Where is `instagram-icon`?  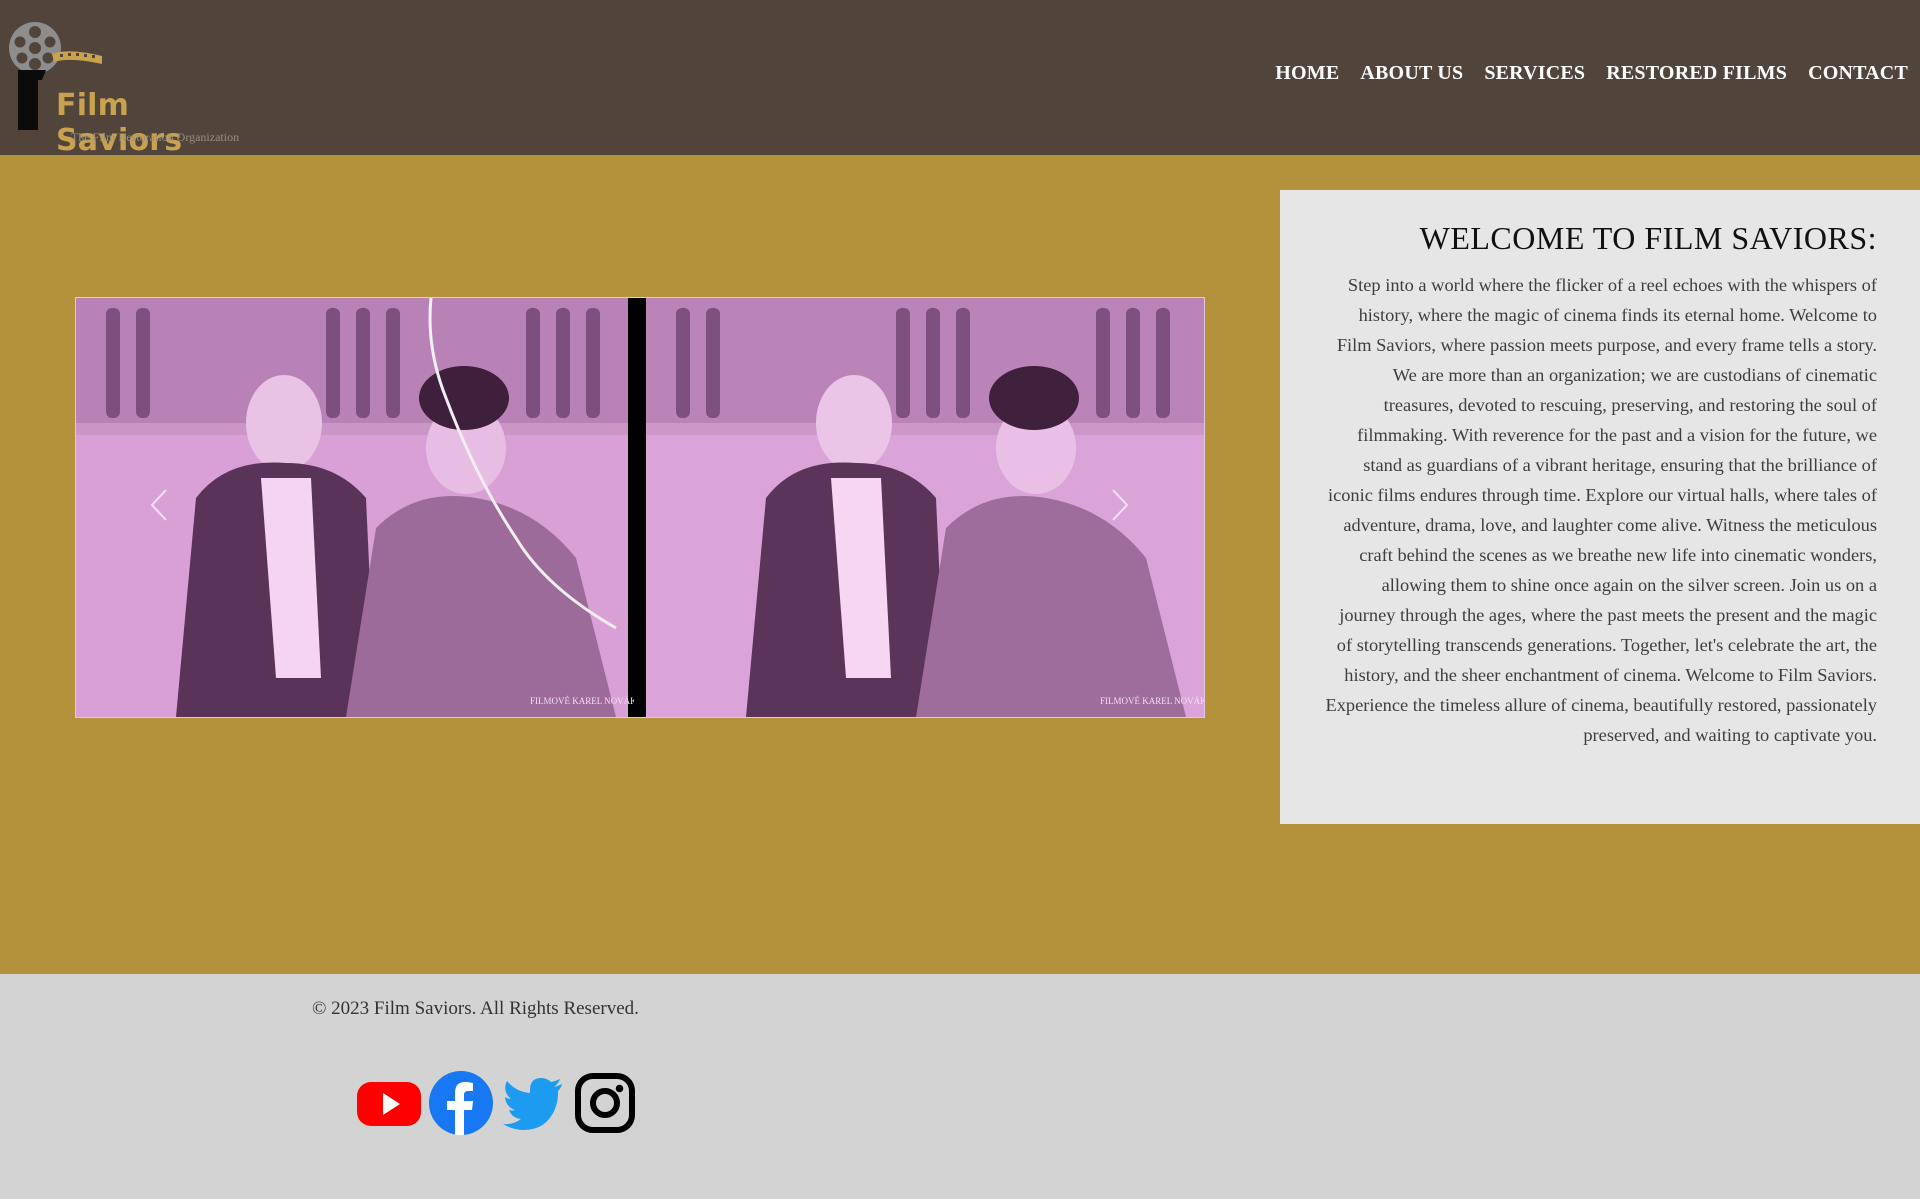
instagram-icon is located at coordinates (605, 1103).